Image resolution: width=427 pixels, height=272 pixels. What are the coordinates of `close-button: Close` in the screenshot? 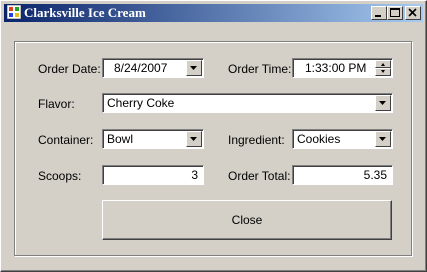 It's located at (247, 220).